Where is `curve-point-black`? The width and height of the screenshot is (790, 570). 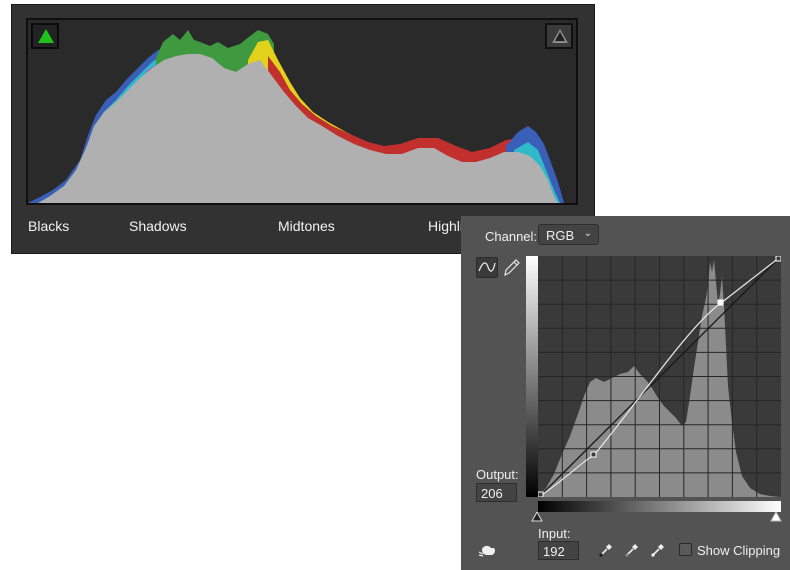
curve-point-black is located at coordinates (541, 494).